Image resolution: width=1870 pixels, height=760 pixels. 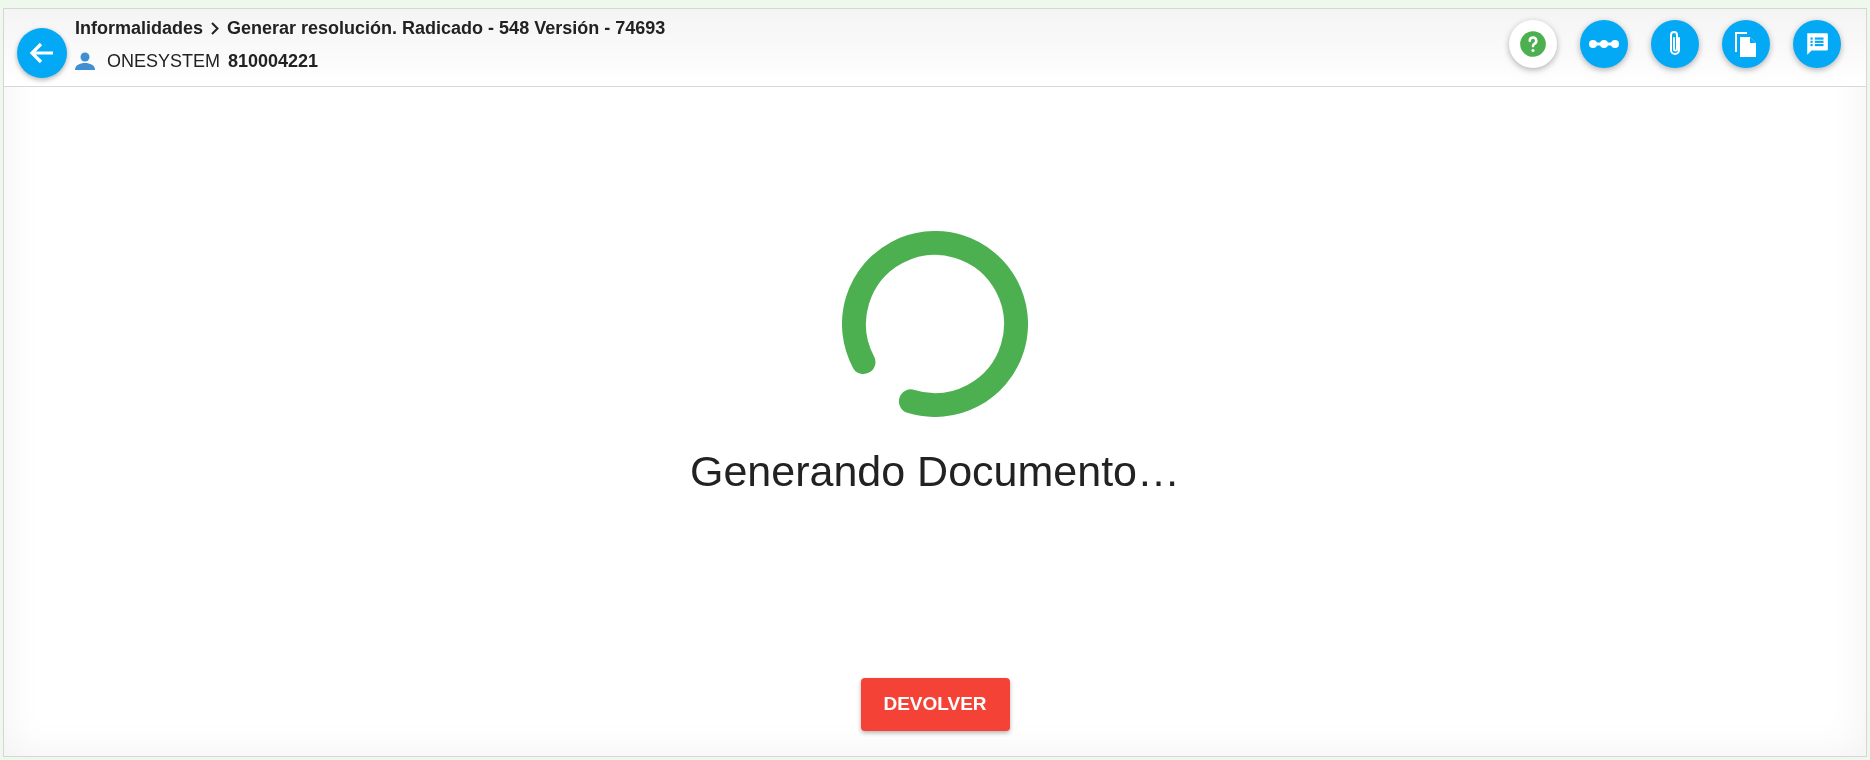 I want to click on back-button, so click(x=42, y=52).